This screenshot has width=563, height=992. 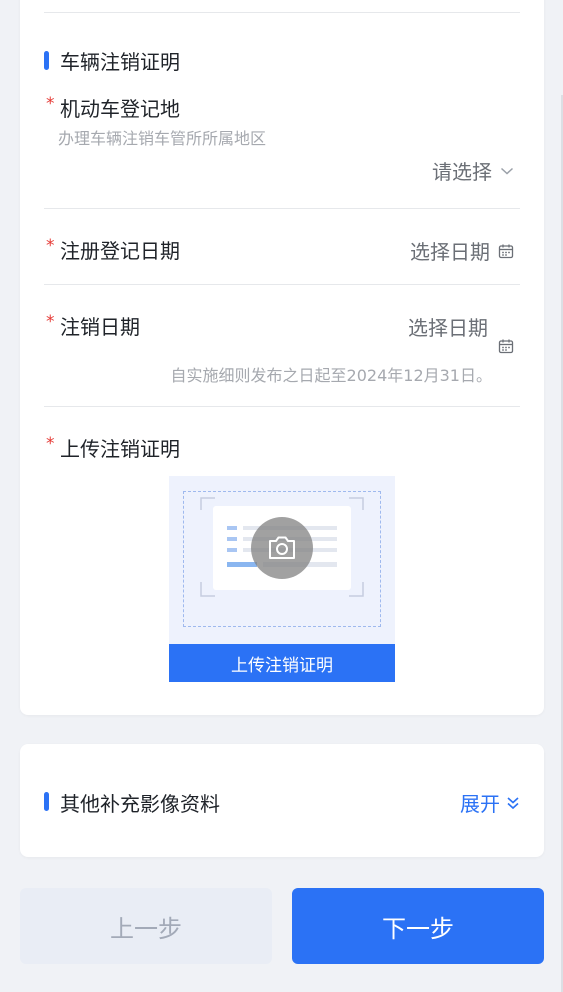 What do you see at coordinates (120, 109) in the screenshot?
I see `reg-place-label: 机动车登记地` at bounding box center [120, 109].